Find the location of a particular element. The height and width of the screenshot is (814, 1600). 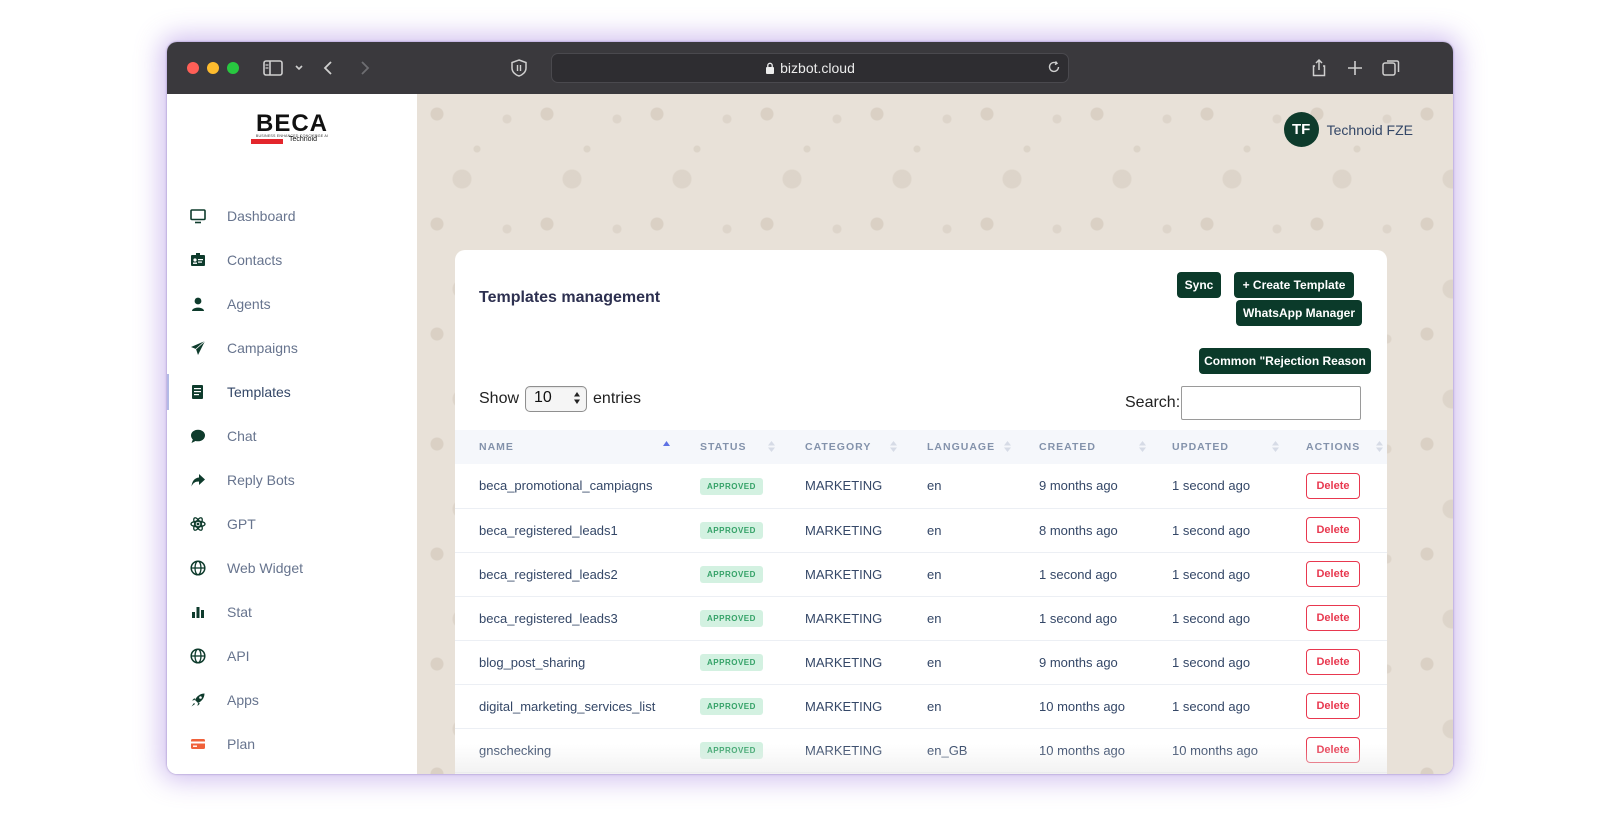

column-header-updated: UPDATED is located at coordinates (1239, 447).